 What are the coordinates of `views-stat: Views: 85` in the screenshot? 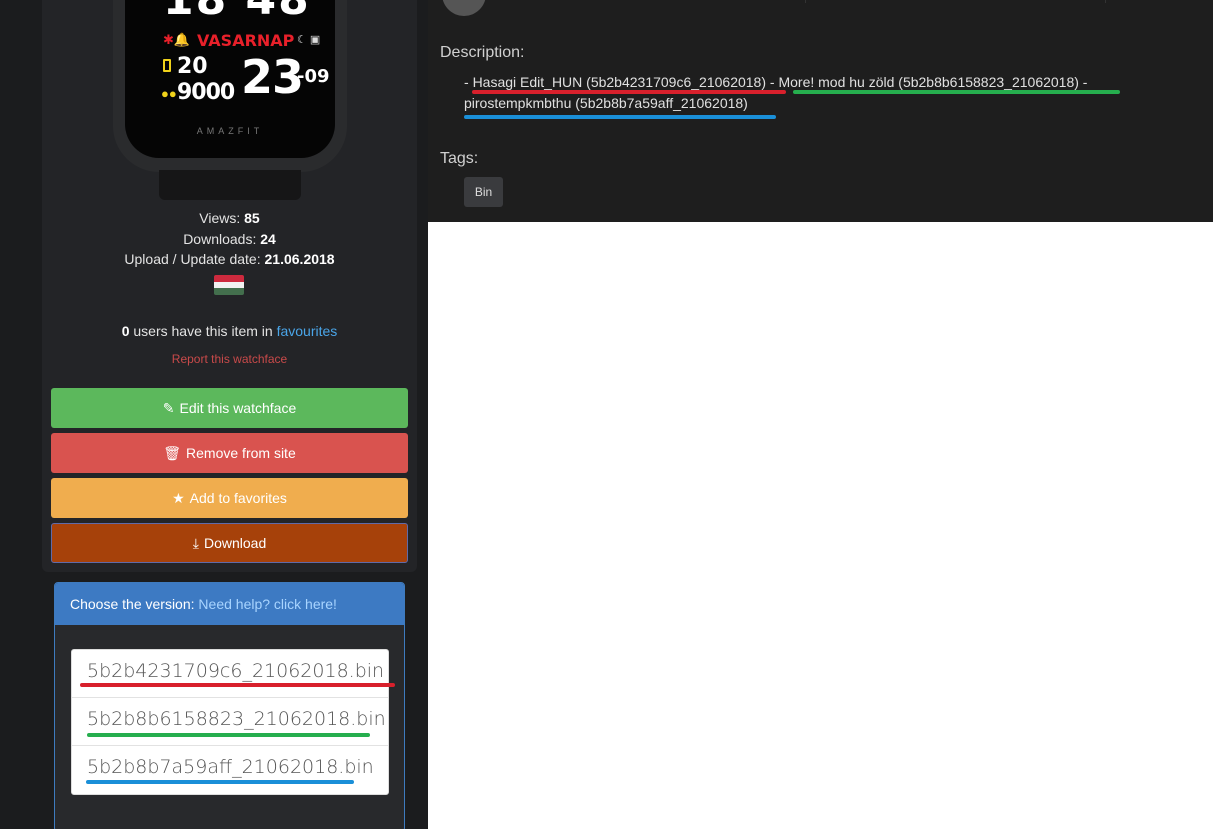 It's located at (229, 218).